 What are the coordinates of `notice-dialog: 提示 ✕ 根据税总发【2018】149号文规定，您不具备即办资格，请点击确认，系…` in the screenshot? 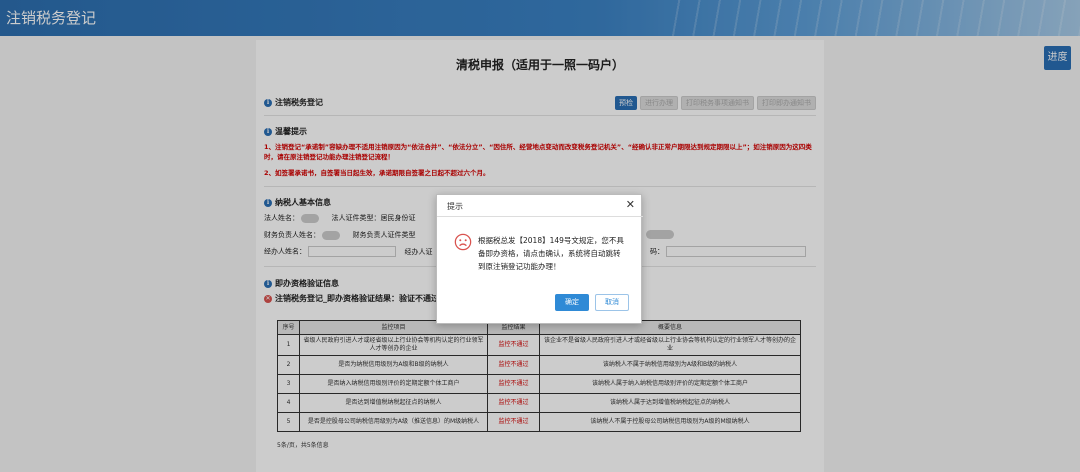 It's located at (539, 259).